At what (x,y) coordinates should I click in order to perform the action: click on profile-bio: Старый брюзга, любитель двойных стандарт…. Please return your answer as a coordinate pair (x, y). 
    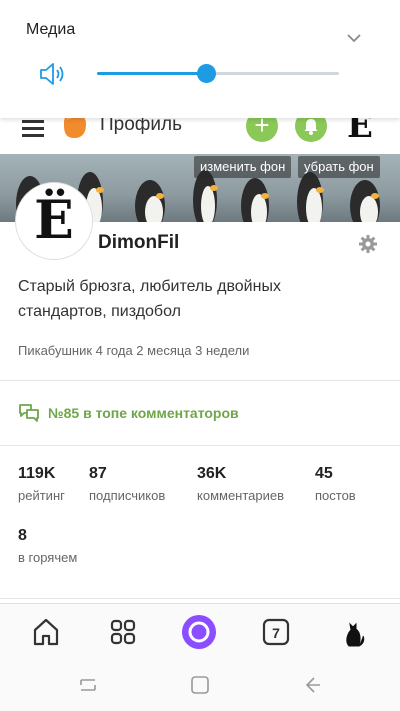
    Looking at the image, I should click on (149, 299).